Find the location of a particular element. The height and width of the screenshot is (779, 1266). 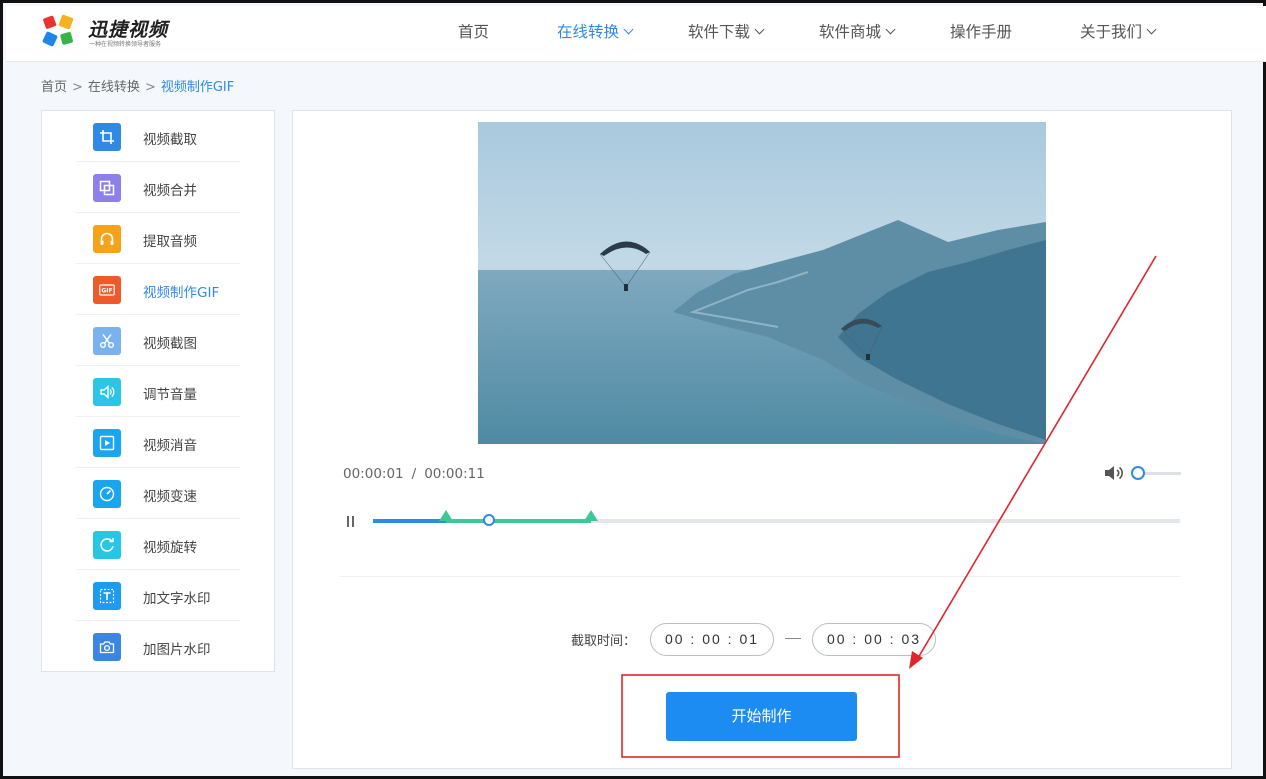

pause-icon is located at coordinates (351, 522).